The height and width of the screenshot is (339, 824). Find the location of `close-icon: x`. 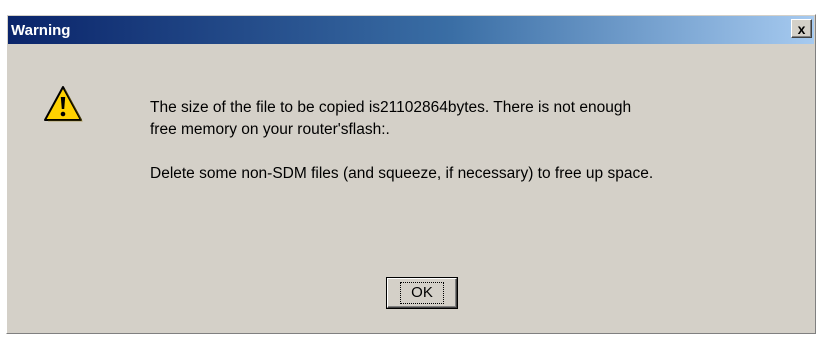

close-icon: x is located at coordinates (801, 28).